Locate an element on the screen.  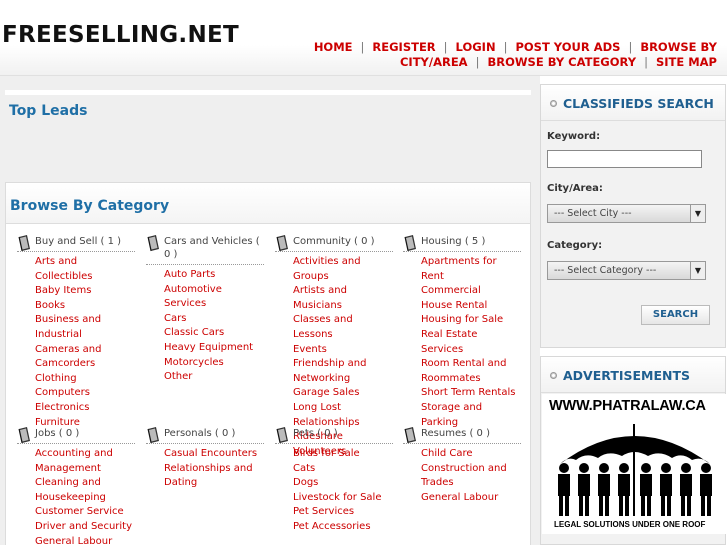
subcategory-item: House Rental is located at coordinates (471, 306).